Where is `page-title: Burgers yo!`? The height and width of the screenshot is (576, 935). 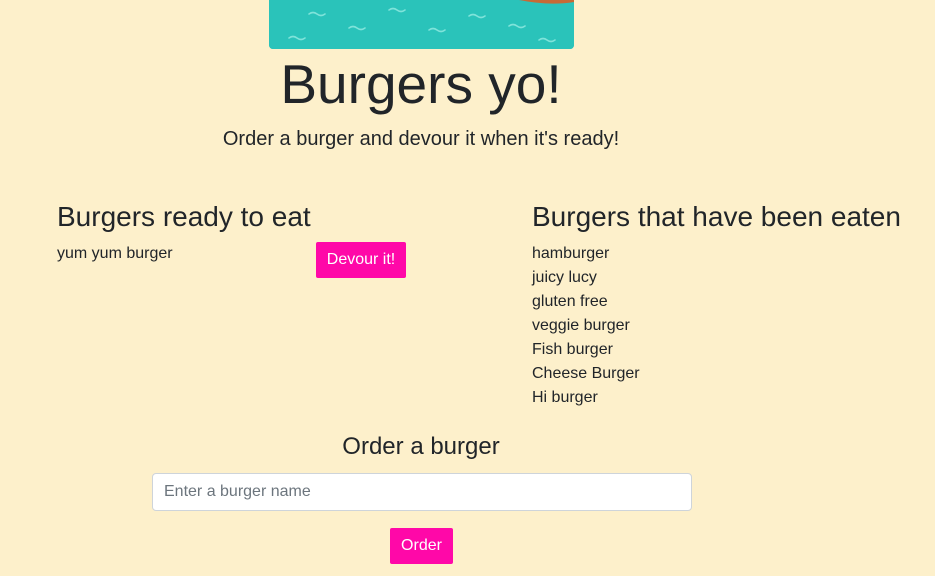 page-title: Burgers yo! is located at coordinates (421, 84).